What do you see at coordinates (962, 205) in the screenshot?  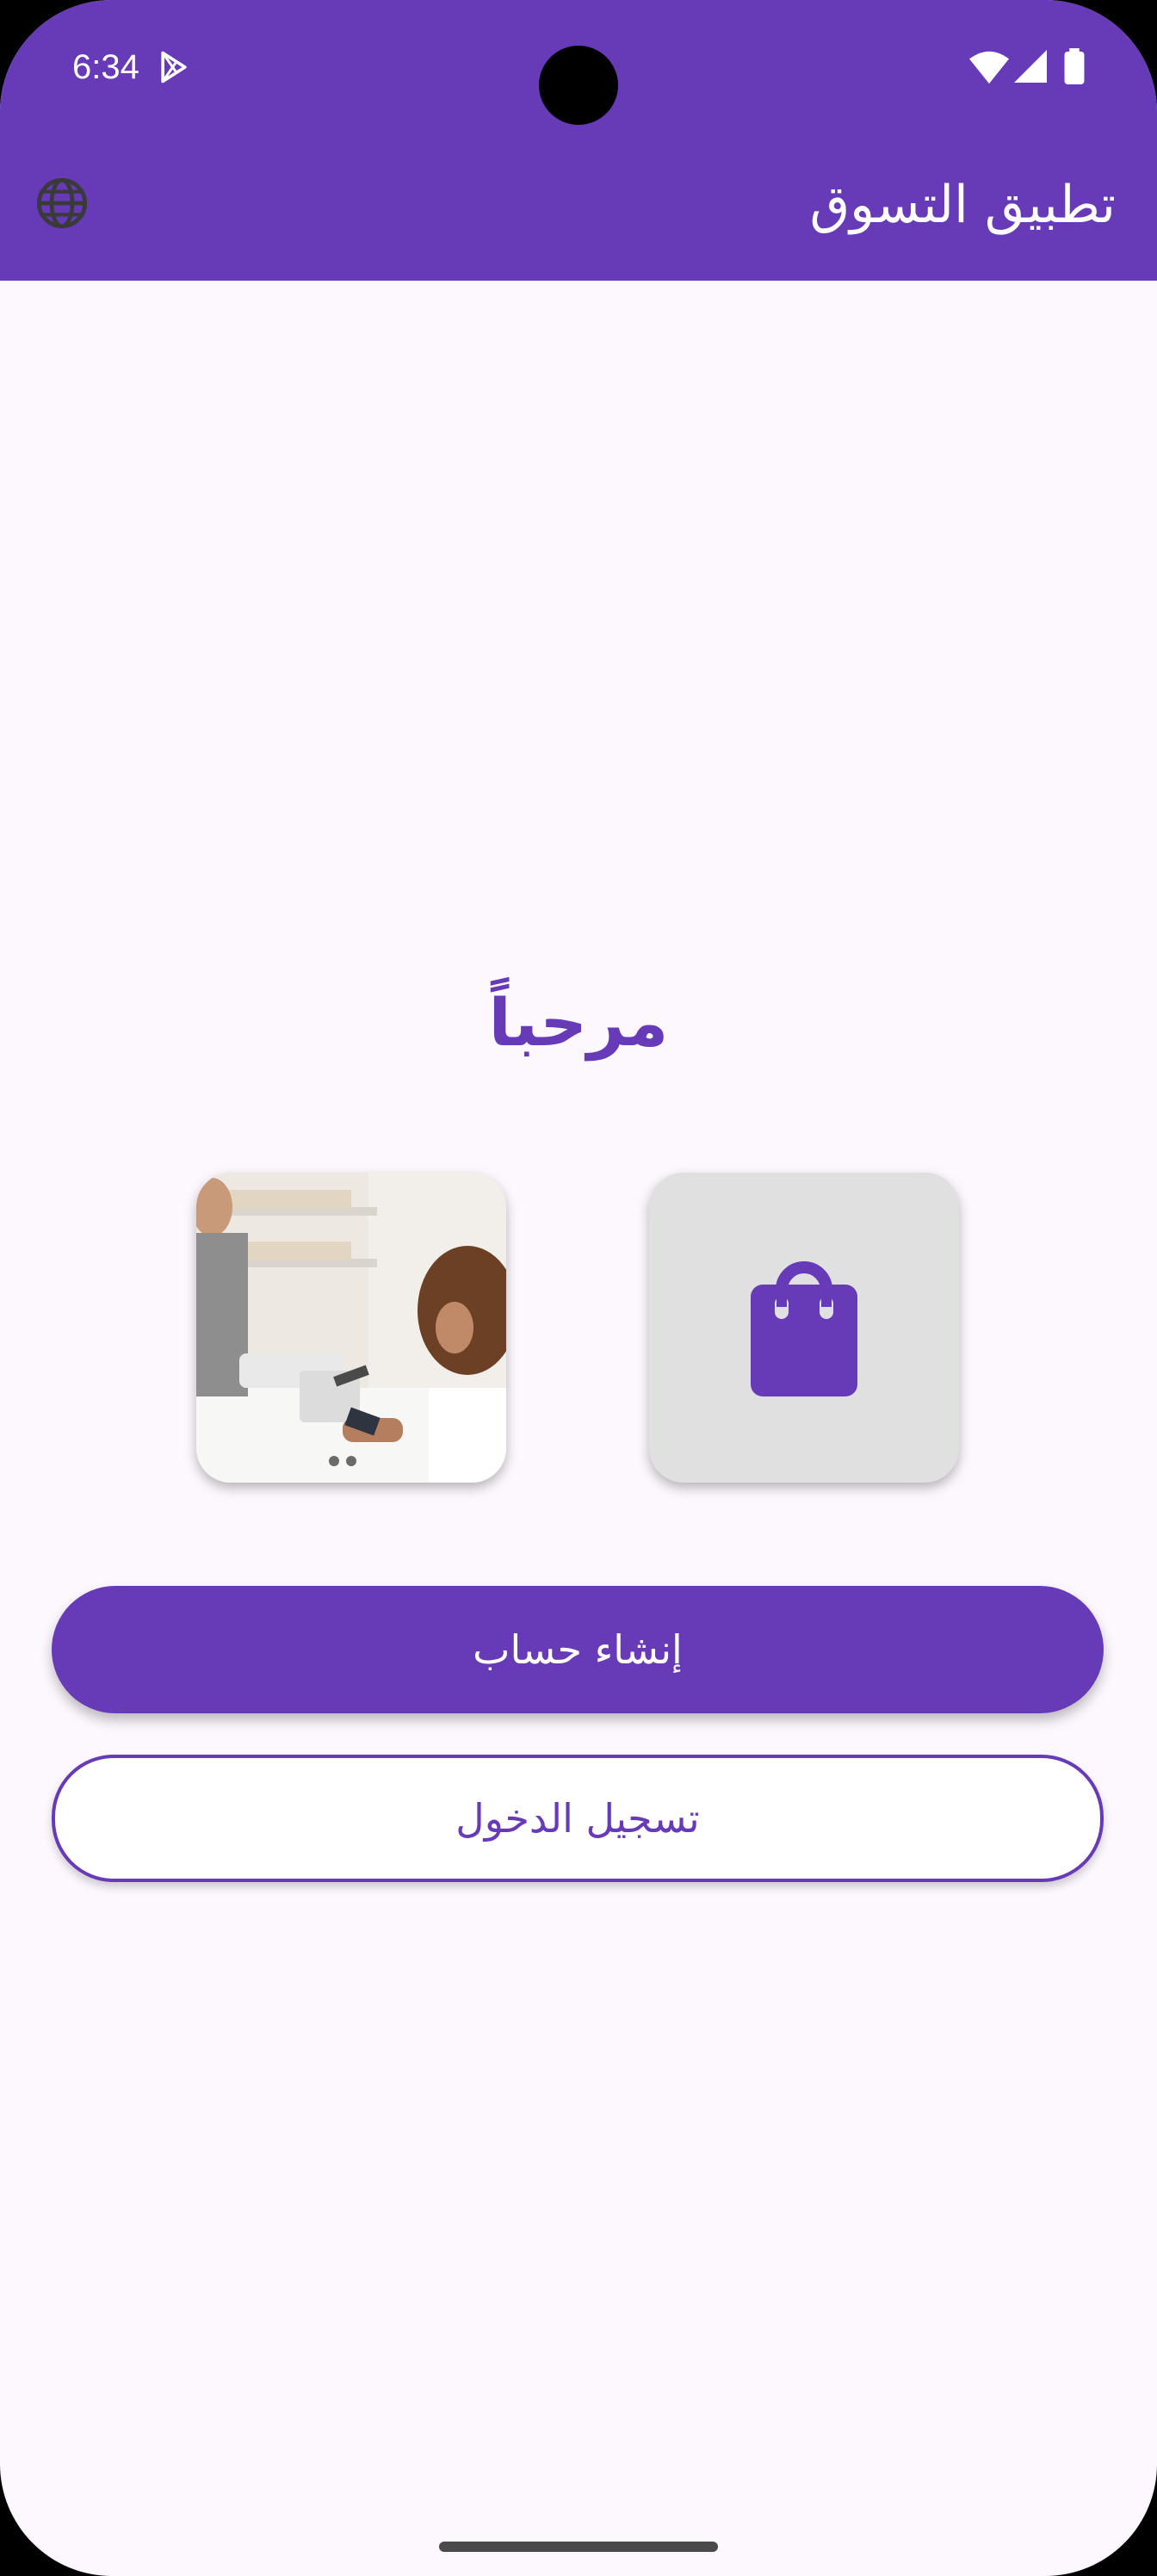 I see `app-title: تطبيق التسوق` at bounding box center [962, 205].